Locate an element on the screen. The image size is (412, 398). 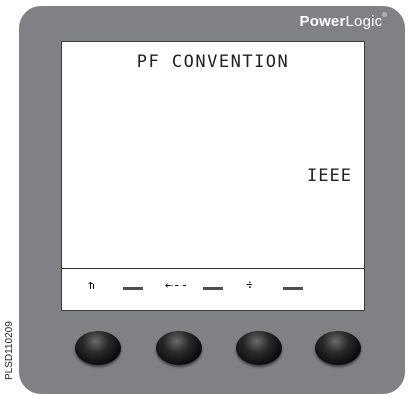
softkey-divider is located at coordinates (213, 268).